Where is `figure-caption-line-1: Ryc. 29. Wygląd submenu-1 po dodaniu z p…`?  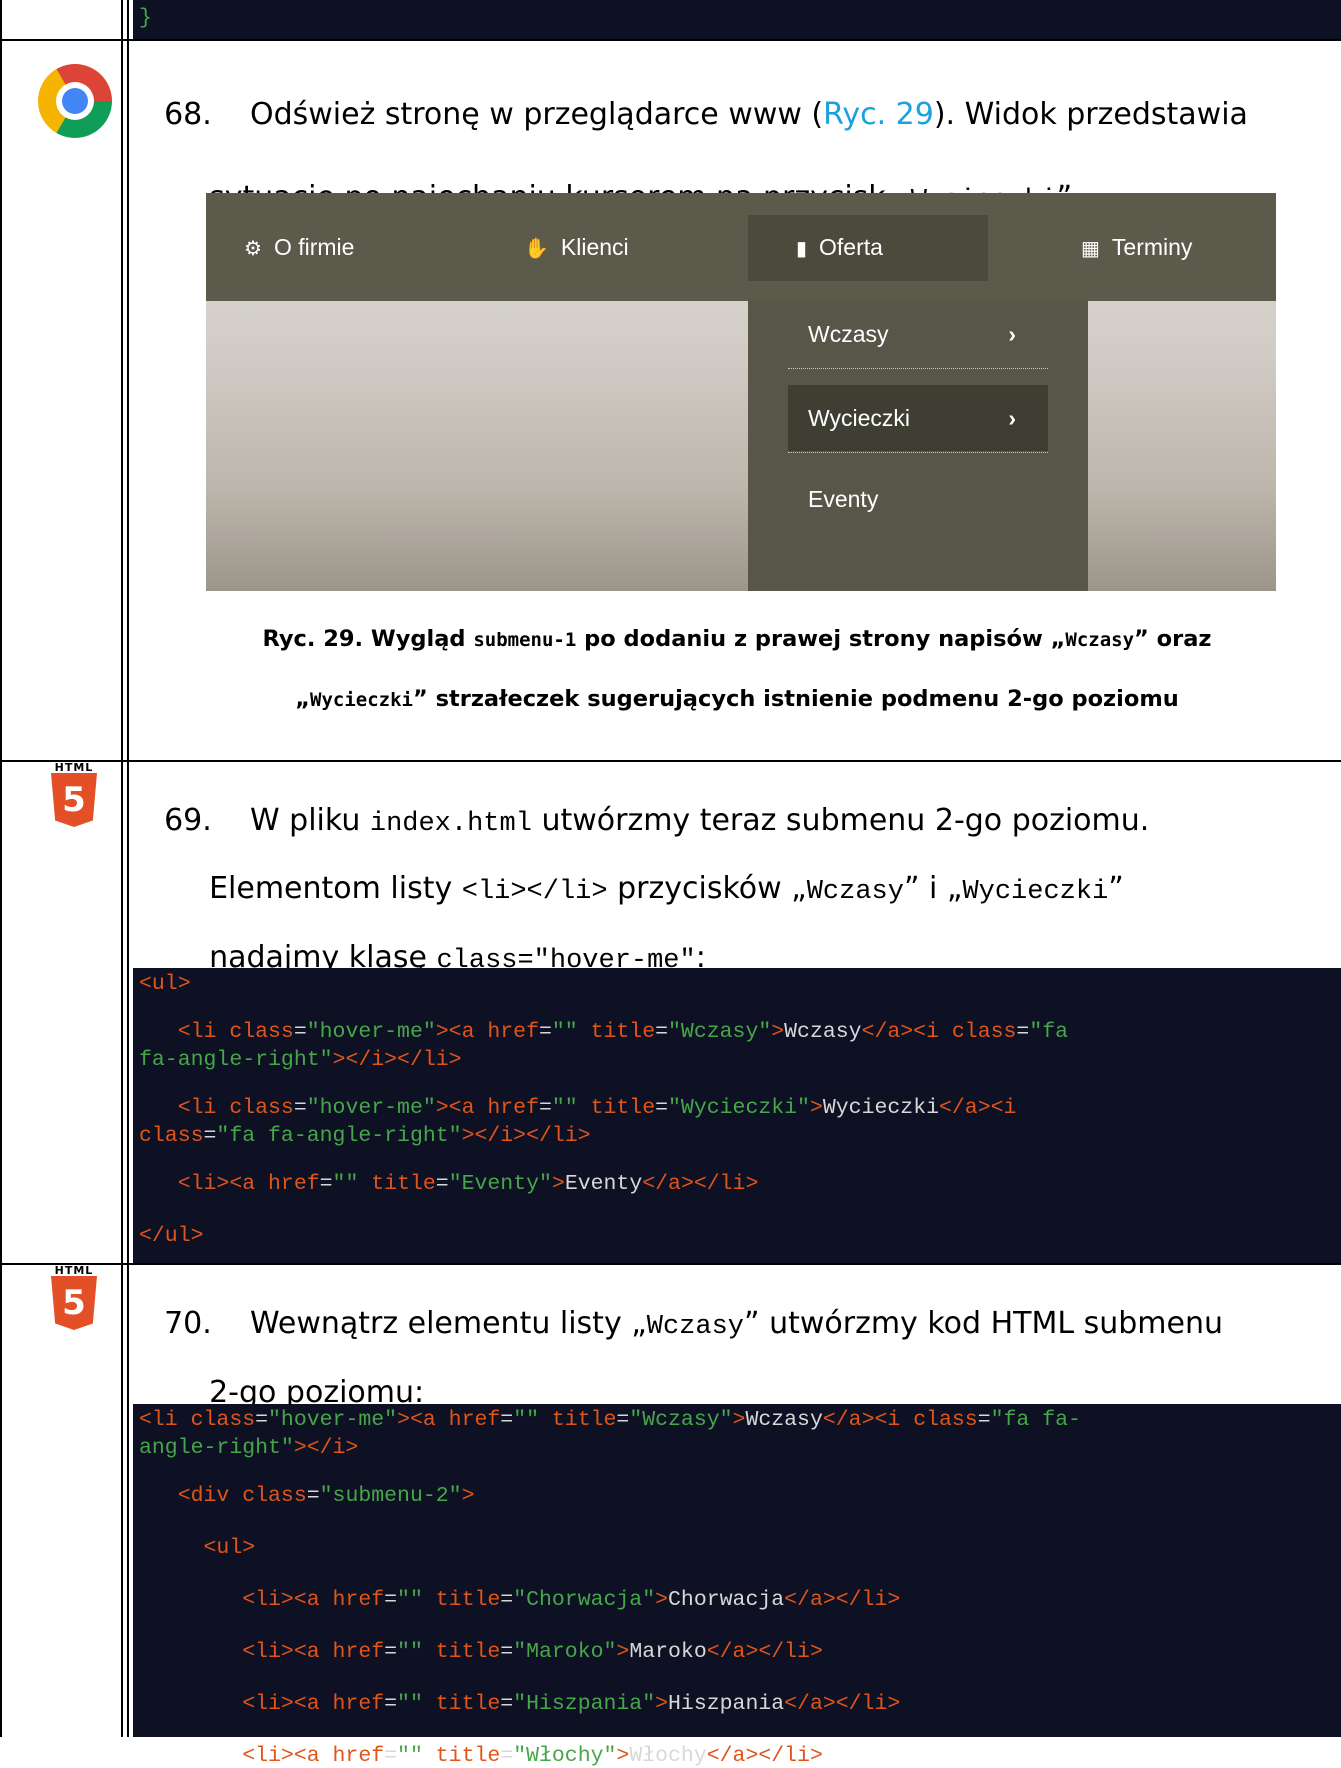 figure-caption-line-1: Ryc. 29. Wygląd submenu-1 po dodaniu z p… is located at coordinates (737, 639).